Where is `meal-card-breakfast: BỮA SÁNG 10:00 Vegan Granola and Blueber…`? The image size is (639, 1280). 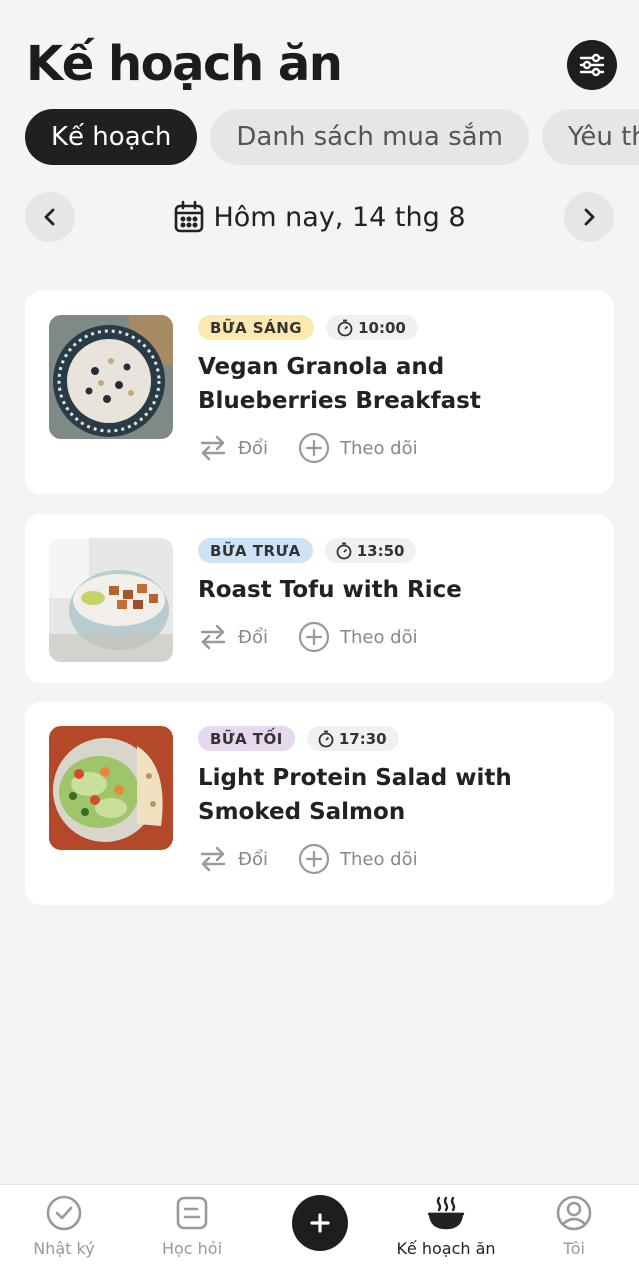
meal-card-breakfast: BỮA SÁNG 10:00 Vegan Granola and Blueber… is located at coordinates (319, 392).